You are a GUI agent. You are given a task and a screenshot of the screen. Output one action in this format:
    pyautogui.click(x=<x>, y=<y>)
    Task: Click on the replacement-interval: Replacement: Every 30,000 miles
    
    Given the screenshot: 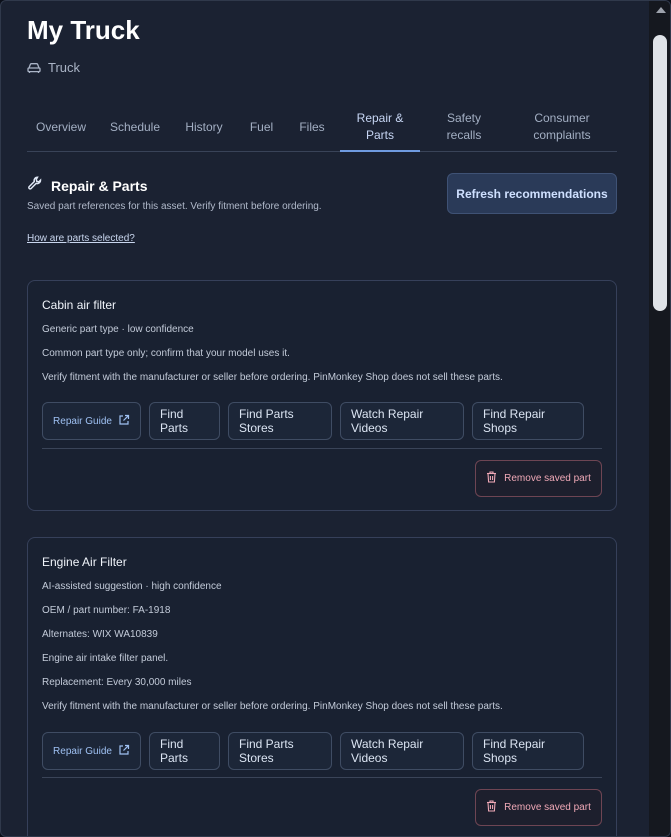 What is the action you would take?
    pyautogui.click(x=117, y=682)
    